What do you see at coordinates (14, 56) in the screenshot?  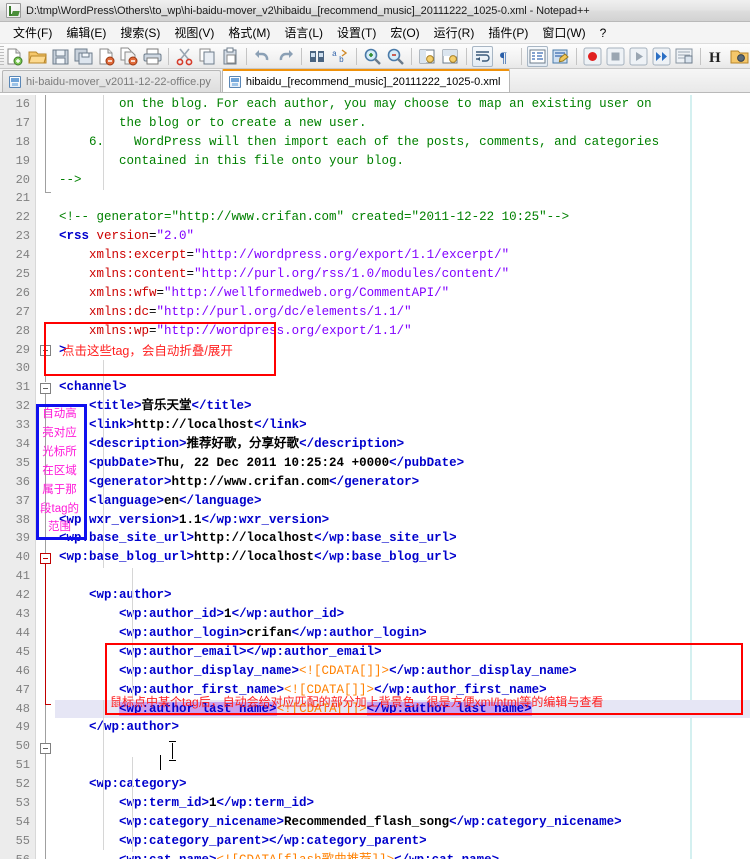 I see `new-file-icon` at bounding box center [14, 56].